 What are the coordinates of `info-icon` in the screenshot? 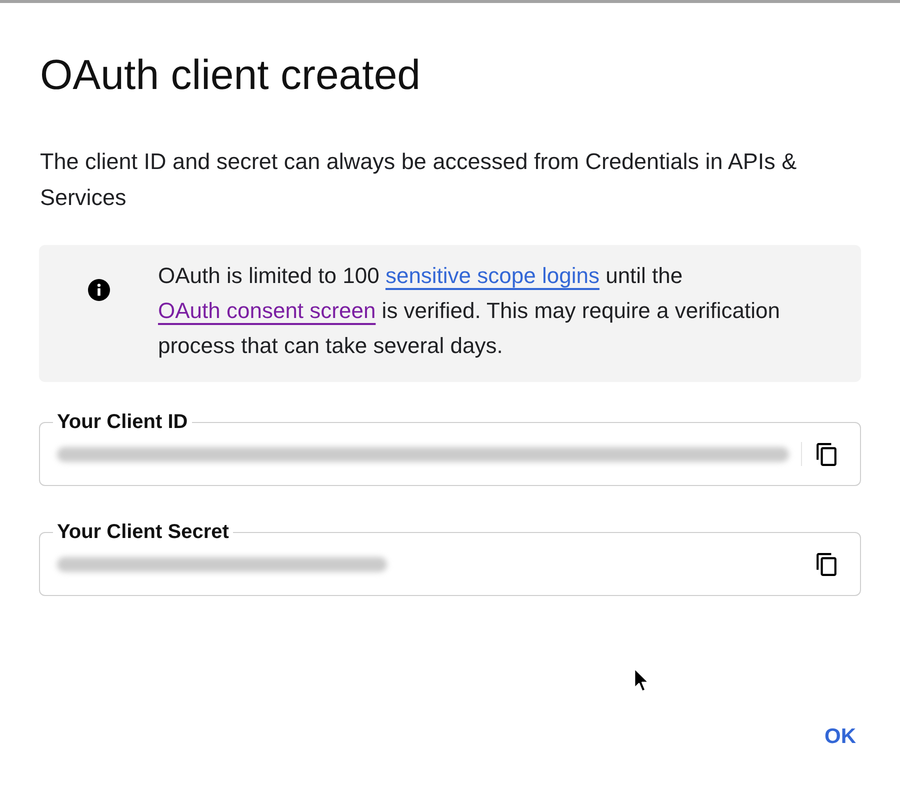 It's located at (99, 290).